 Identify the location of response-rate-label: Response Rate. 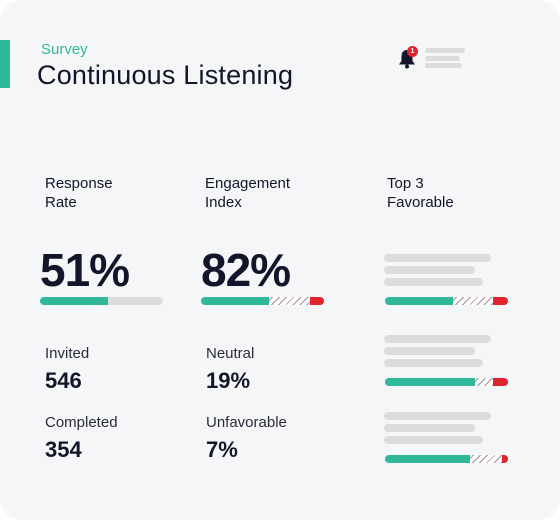
(79, 193).